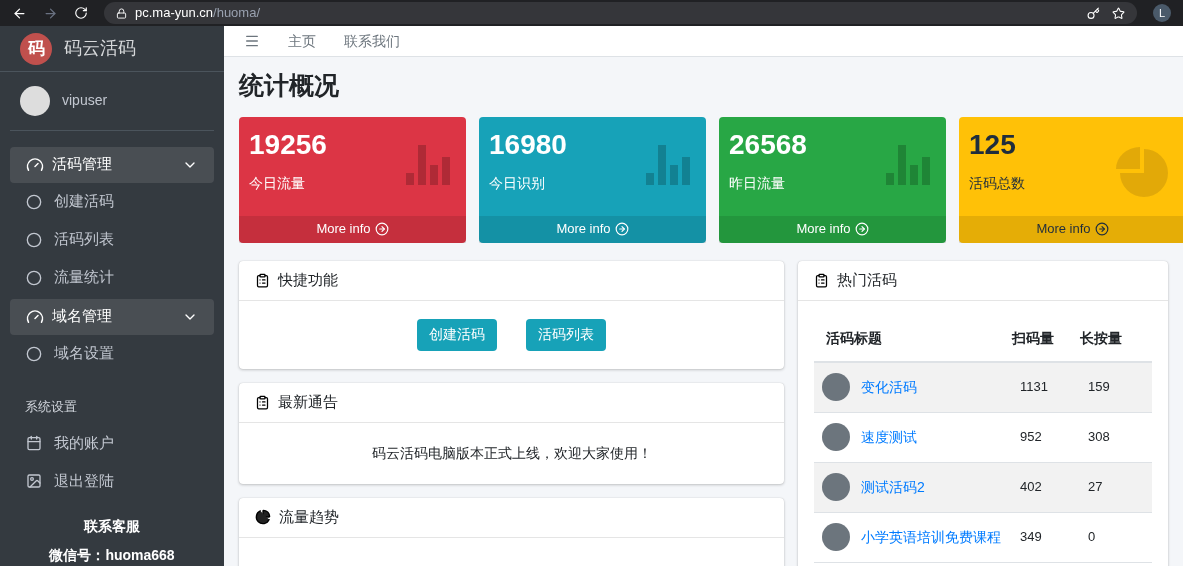 Image resolution: width=1183 pixels, height=566 pixels. What do you see at coordinates (867, 279) in the screenshot?
I see `card-title: 热门活码` at bounding box center [867, 279].